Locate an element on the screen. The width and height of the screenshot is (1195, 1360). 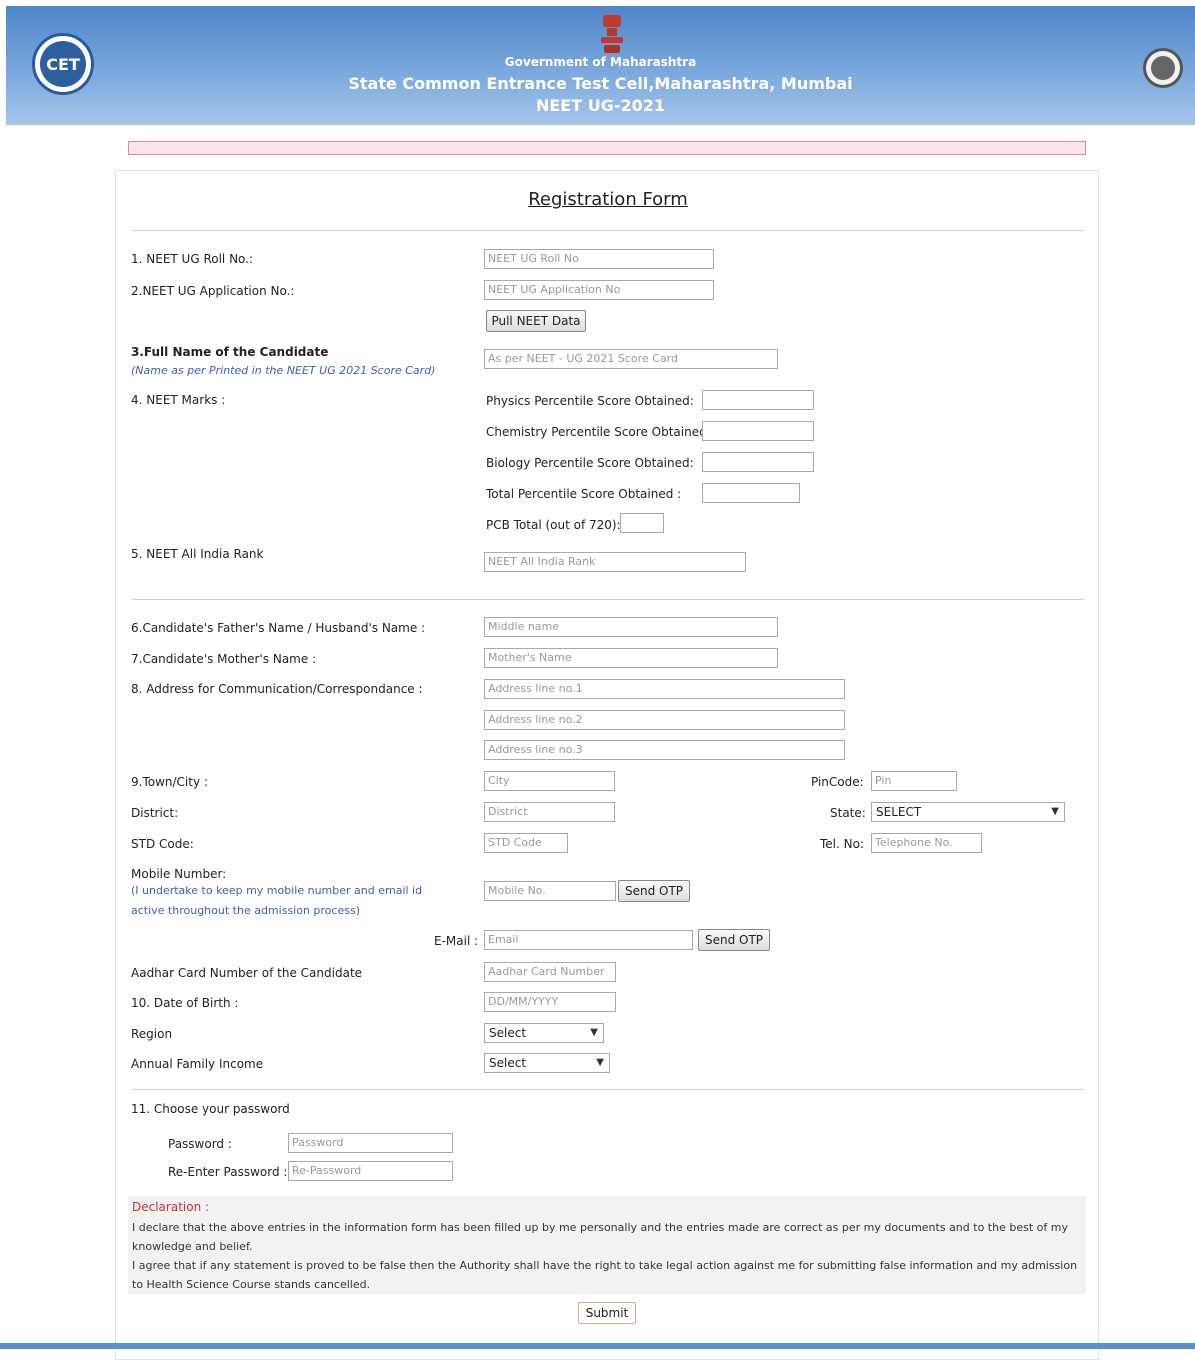
dmer-logo-icon is located at coordinates (1163, 68).